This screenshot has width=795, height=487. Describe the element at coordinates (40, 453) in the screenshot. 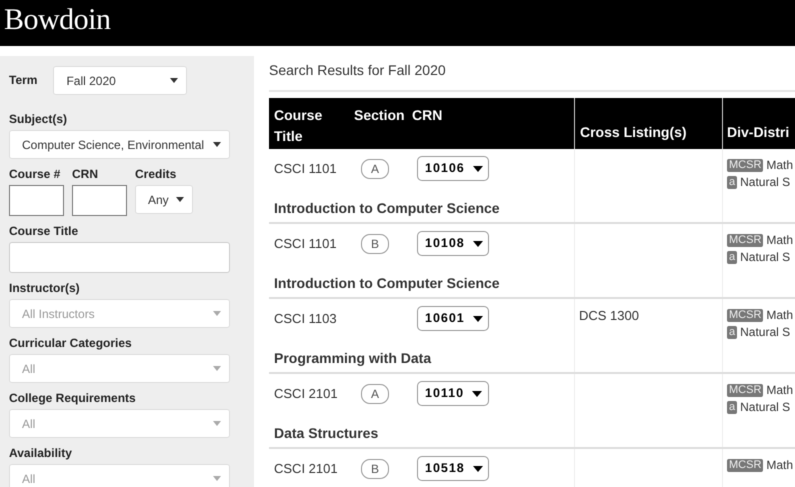

I see `field-label: Availability` at that location.